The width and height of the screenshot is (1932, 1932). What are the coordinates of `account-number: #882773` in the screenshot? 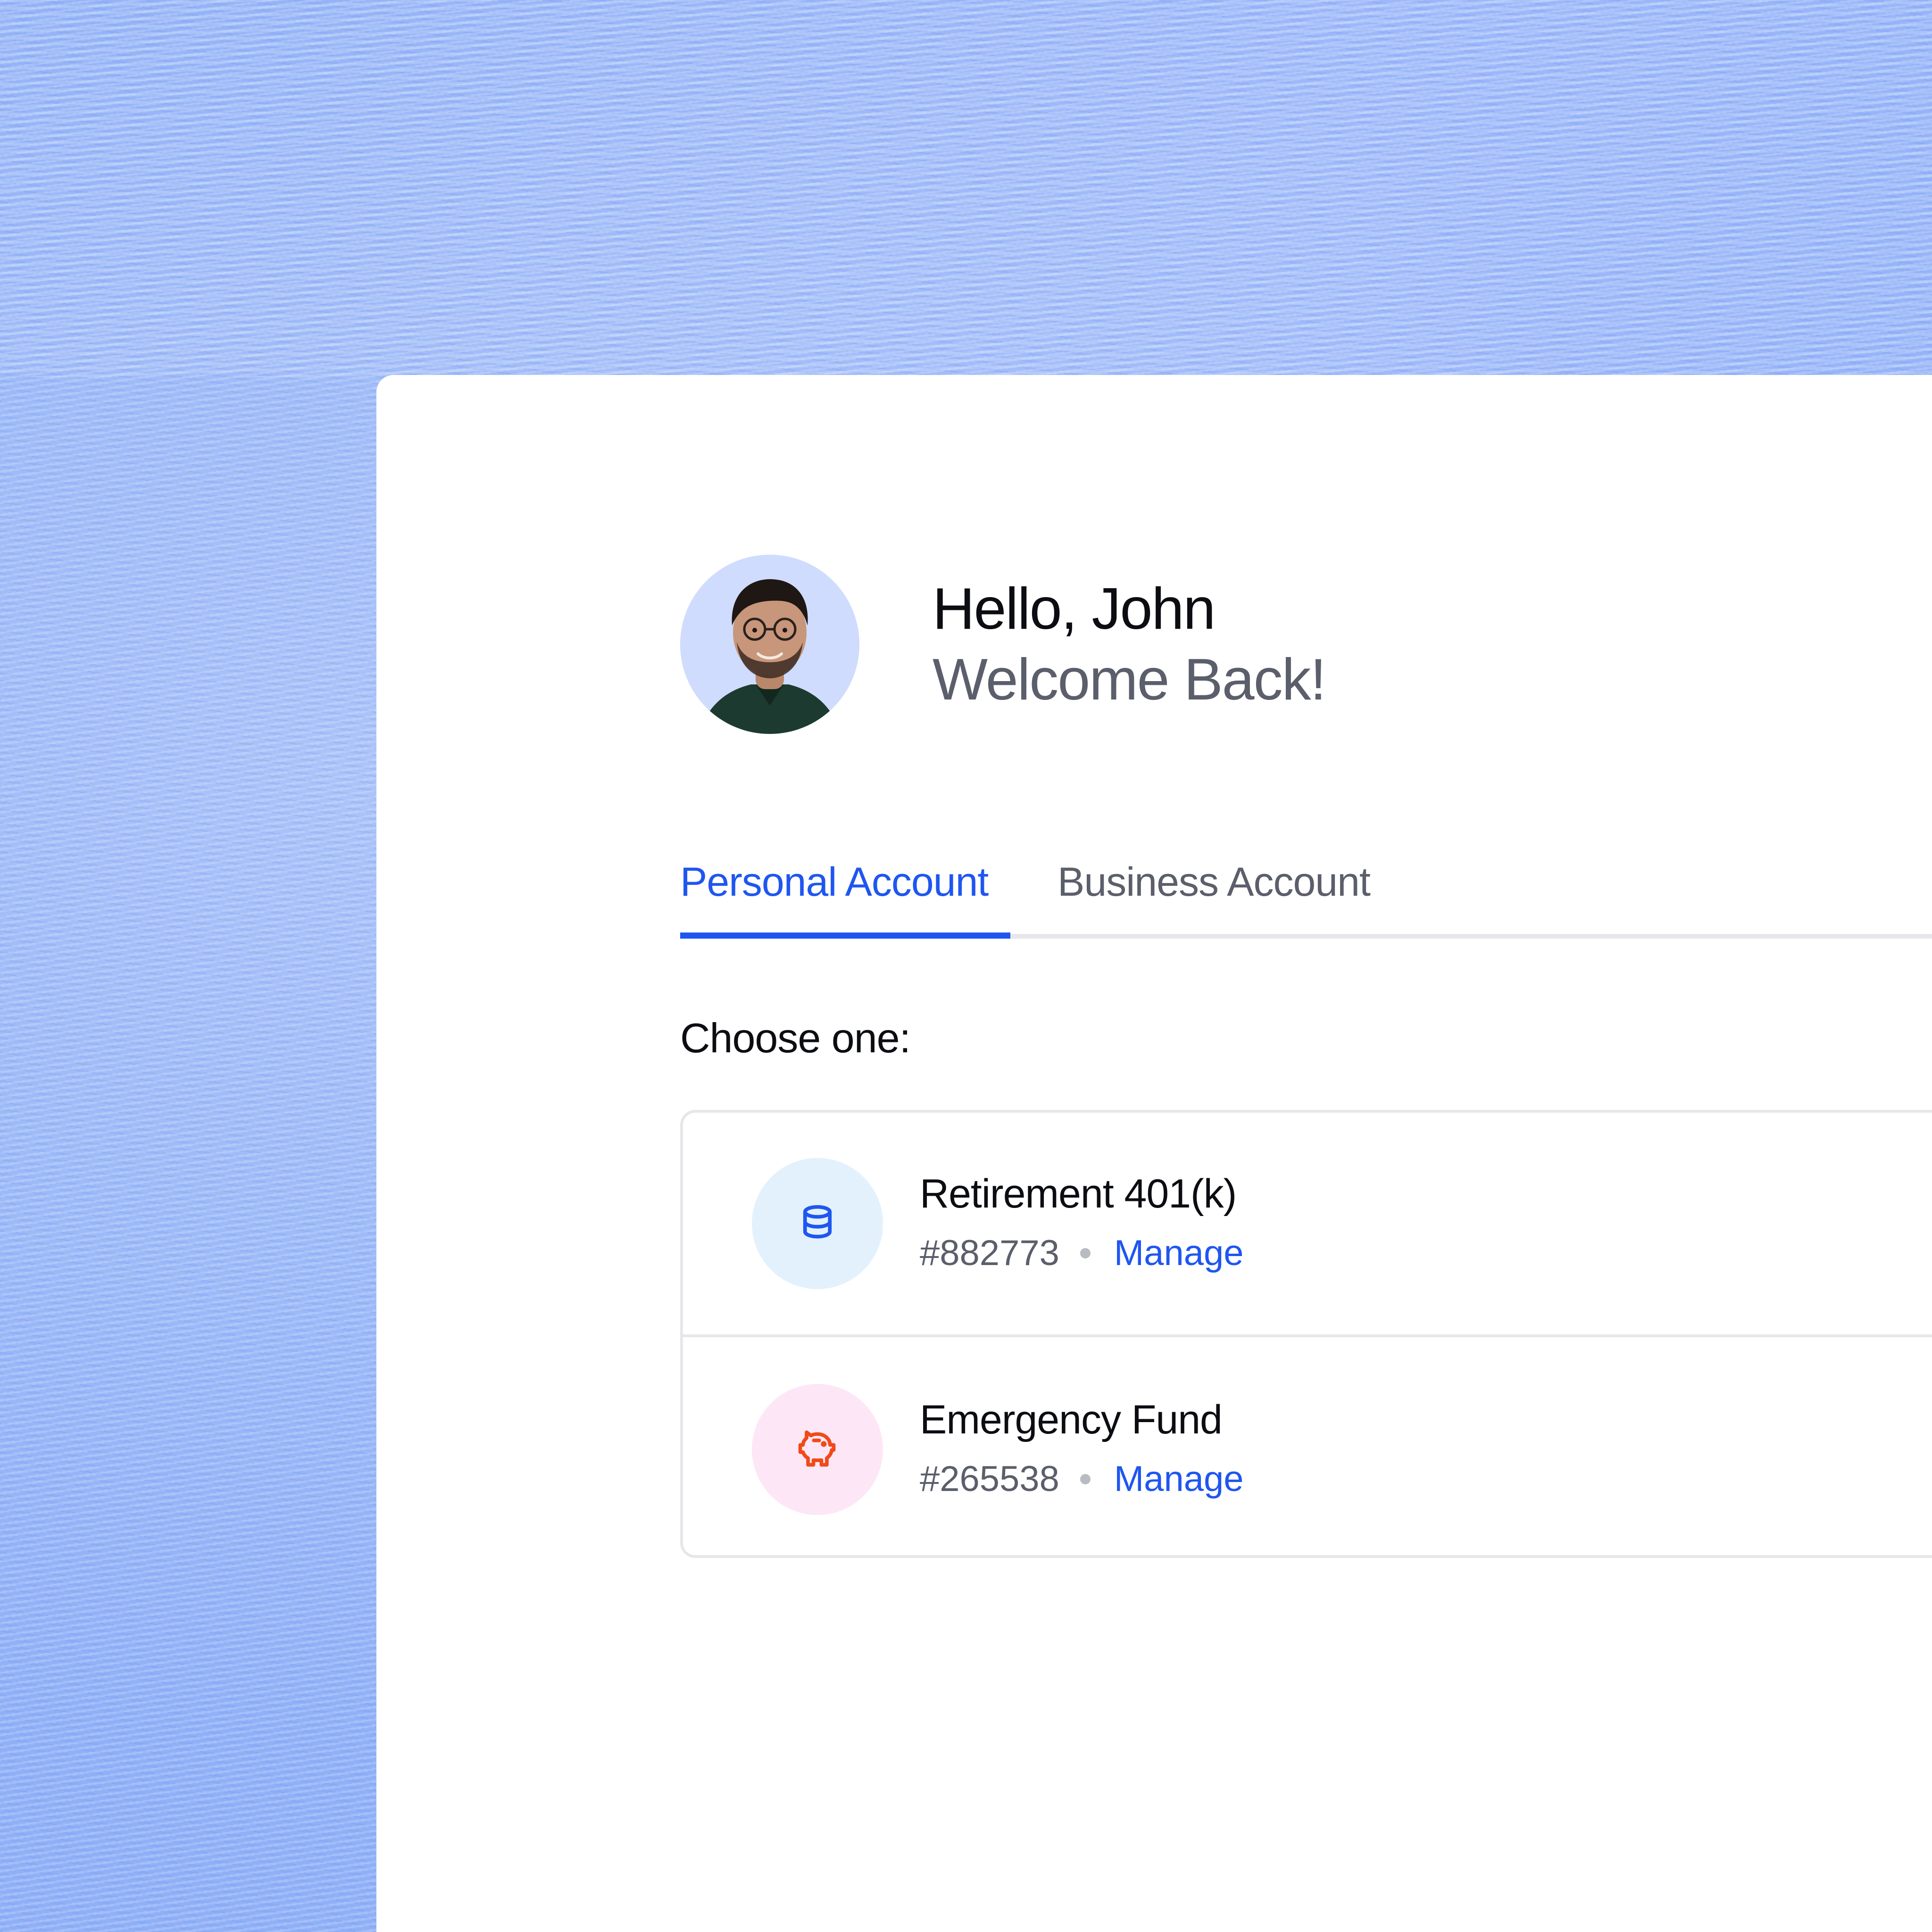 It's located at (989, 1253).